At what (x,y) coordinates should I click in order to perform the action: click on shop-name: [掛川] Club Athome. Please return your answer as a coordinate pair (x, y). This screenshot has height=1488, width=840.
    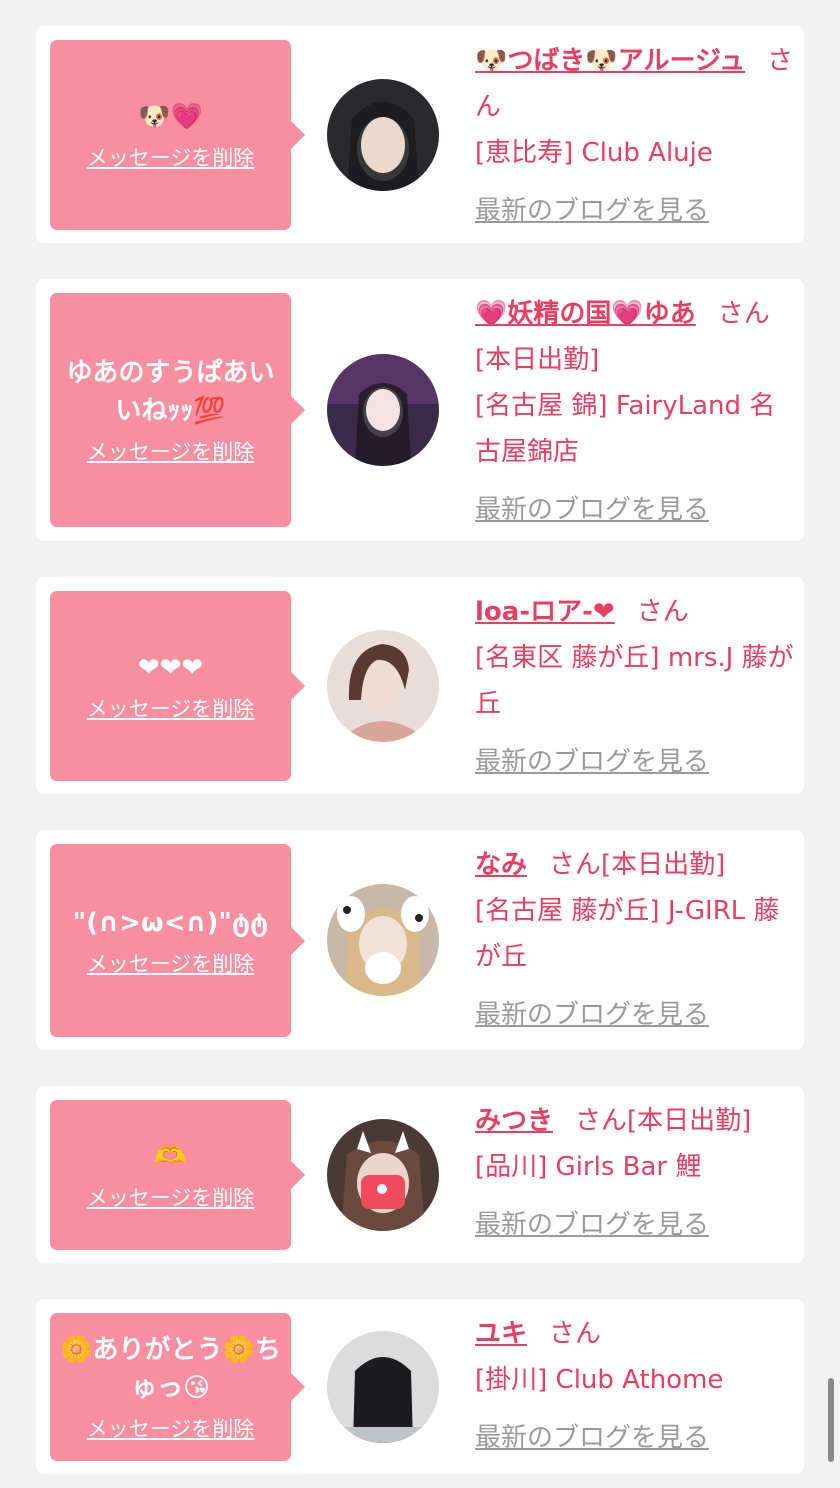
    Looking at the image, I should click on (599, 1380).